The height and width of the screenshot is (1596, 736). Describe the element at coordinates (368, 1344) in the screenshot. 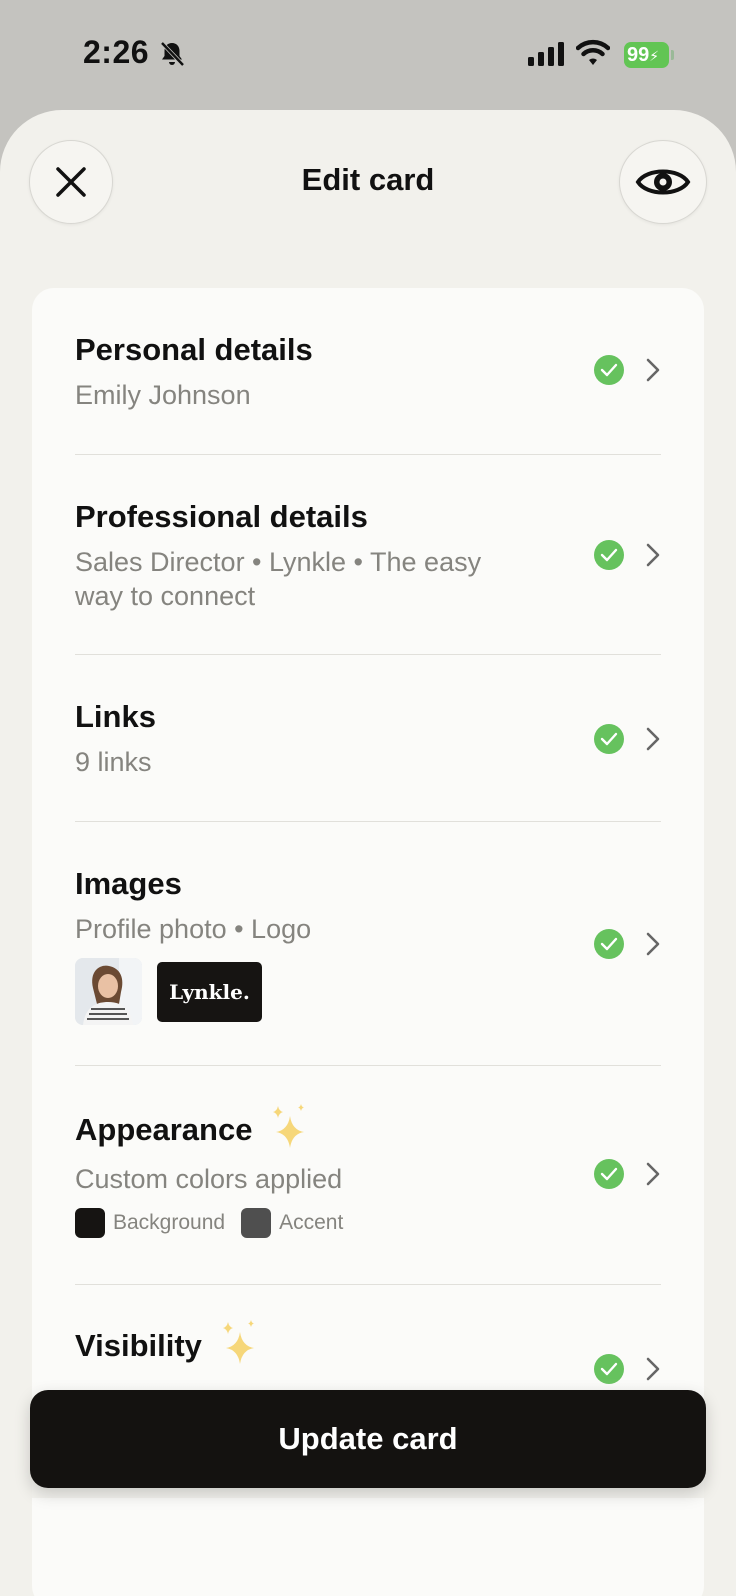

I see `section-visibility: Visibility` at that location.